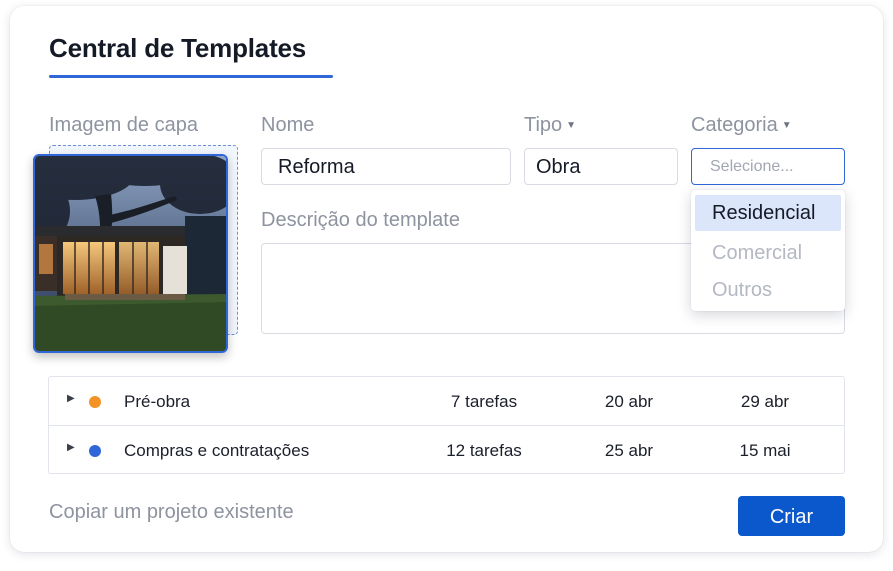 This screenshot has width=893, height=571. I want to click on phase-end-date: 15 mai, so click(765, 450).